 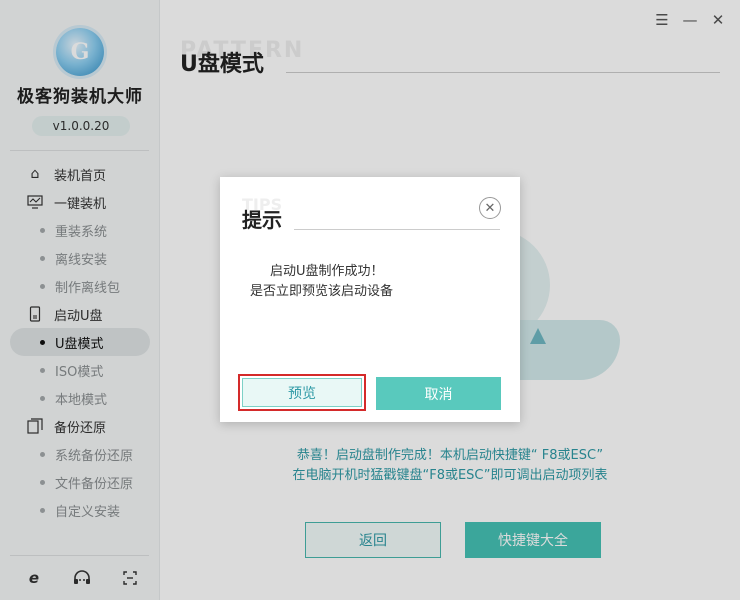 I want to click on dialog-message-line1: 启动U盘制作成功！, so click(x=327, y=271).